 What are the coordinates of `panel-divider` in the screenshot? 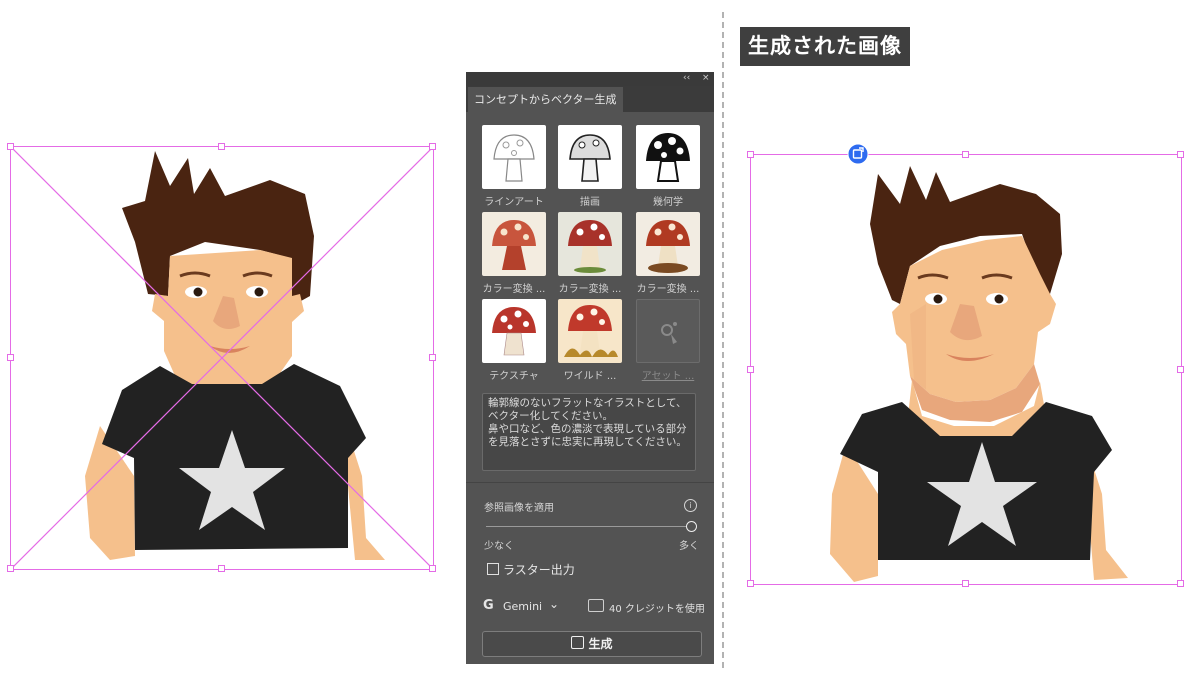 It's located at (590, 482).